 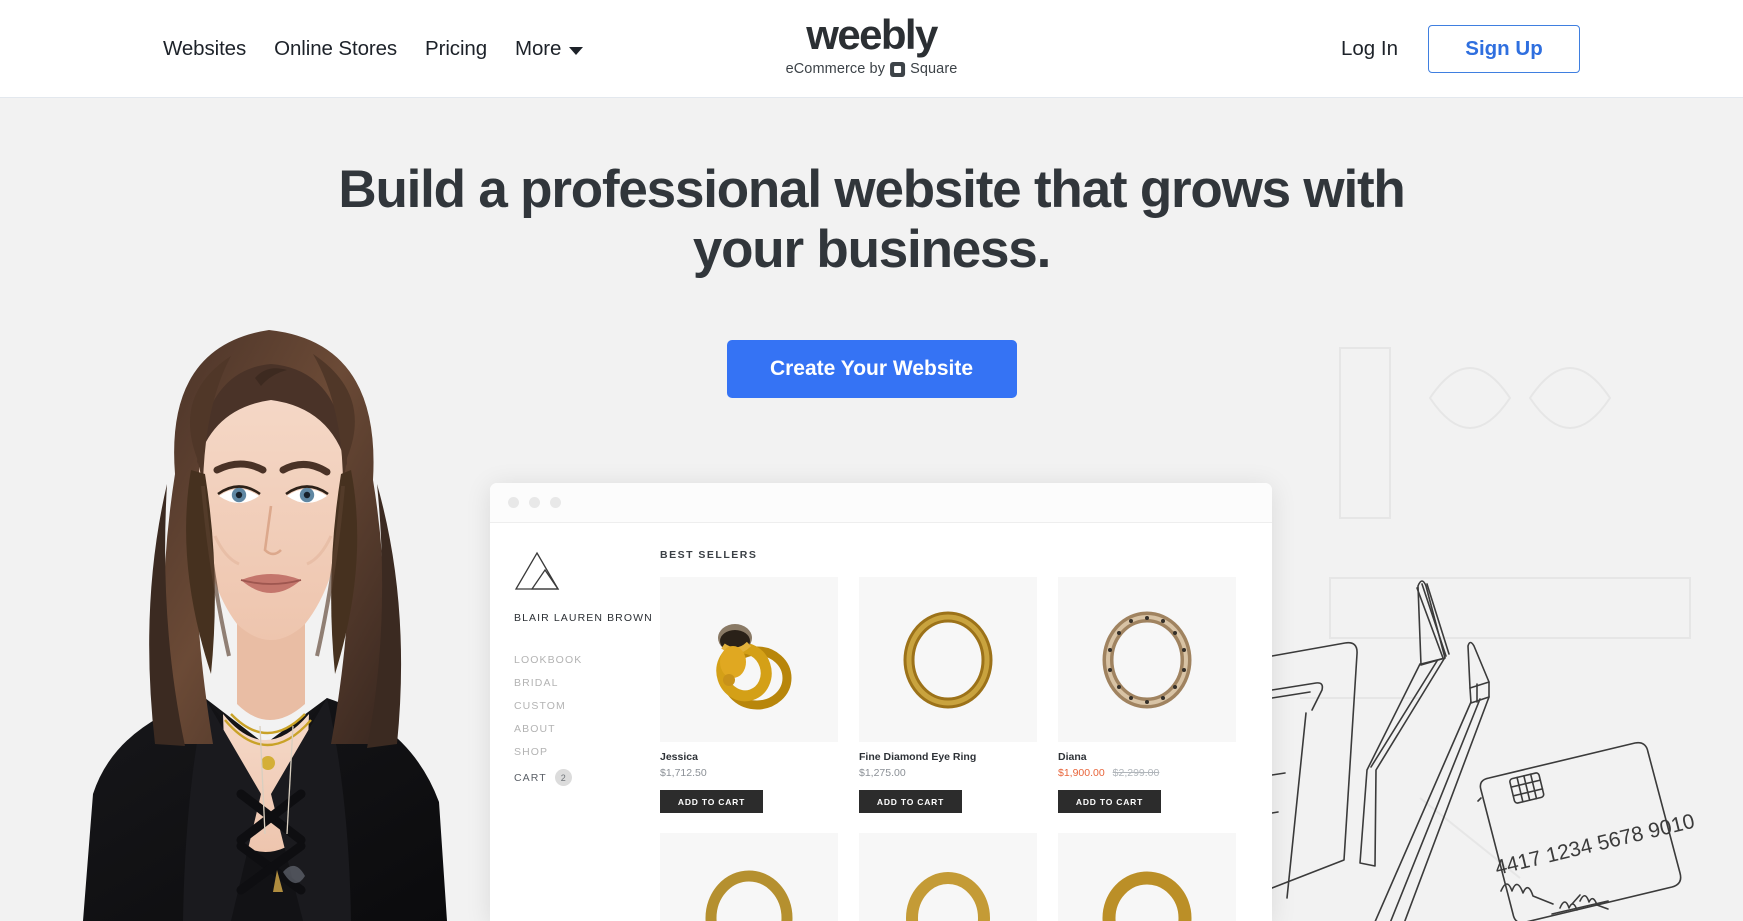 I want to click on sidebar-item-cart: CART 2, so click(x=587, y=777).